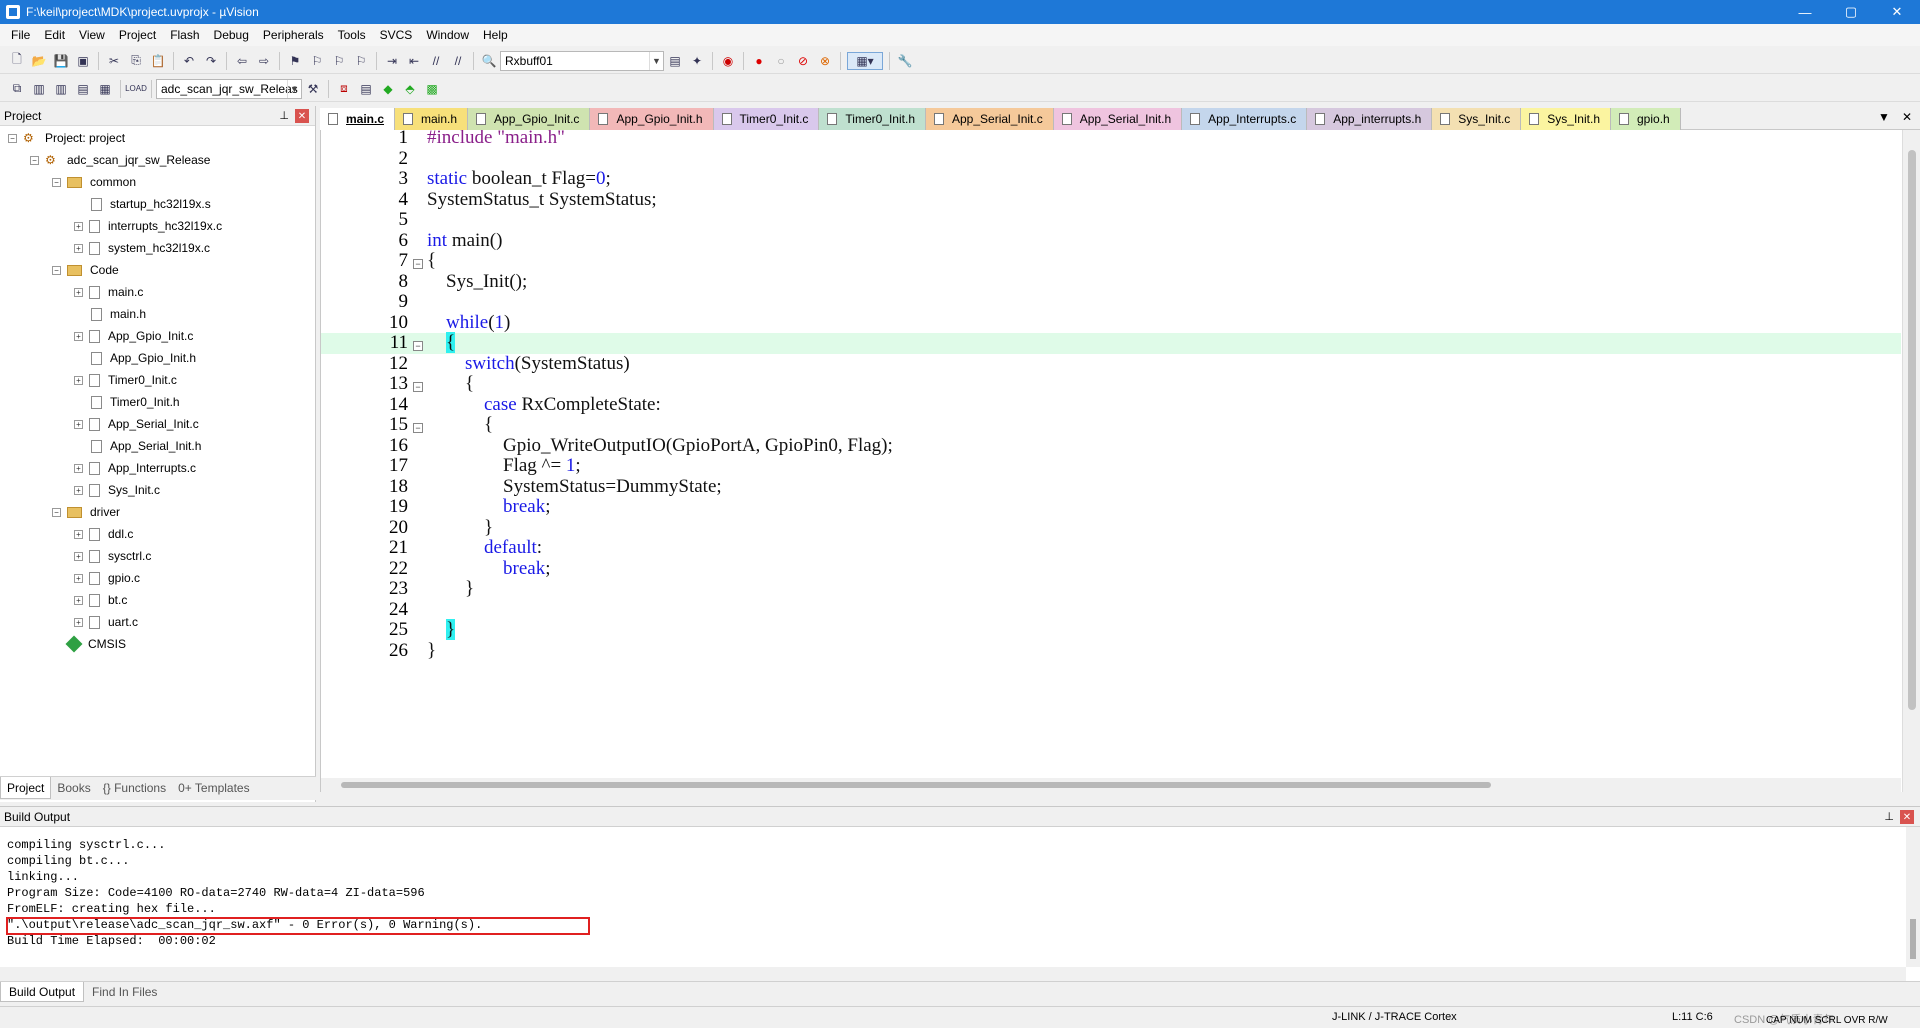  I want to click on target-combo: adc_scan_jqr_sw_Releas ▼, so click(229, 88).